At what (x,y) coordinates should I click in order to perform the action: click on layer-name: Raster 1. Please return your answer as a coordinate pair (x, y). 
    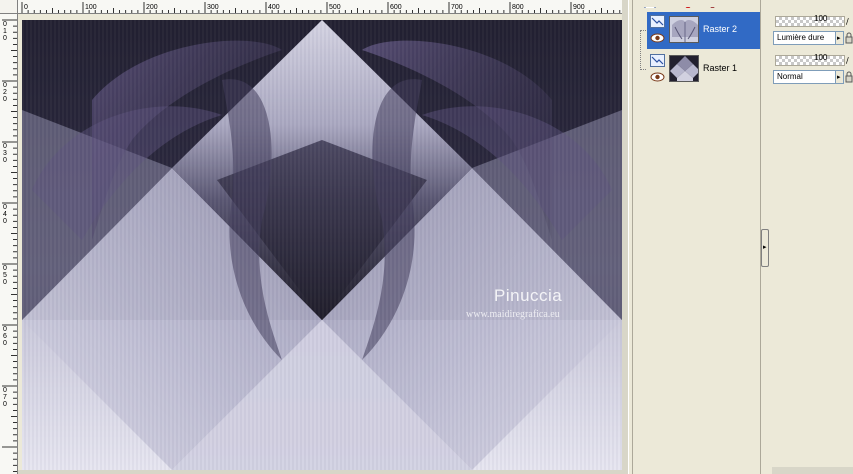
    Looking at the image, I should click on (720, 68).